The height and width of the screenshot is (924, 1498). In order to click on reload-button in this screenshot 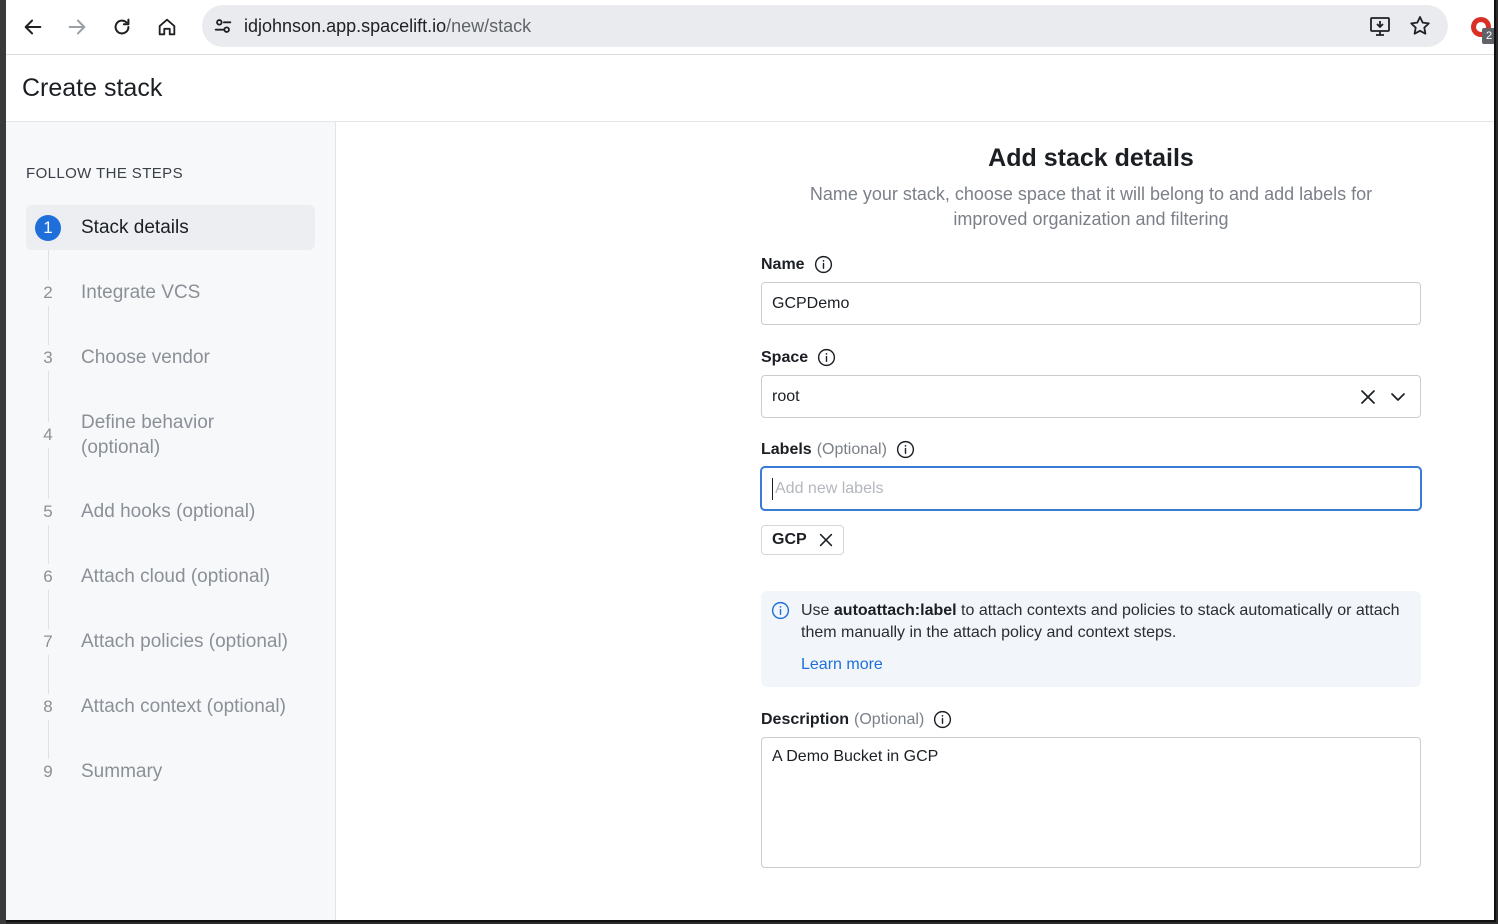, I will do `click(122, 27)`.